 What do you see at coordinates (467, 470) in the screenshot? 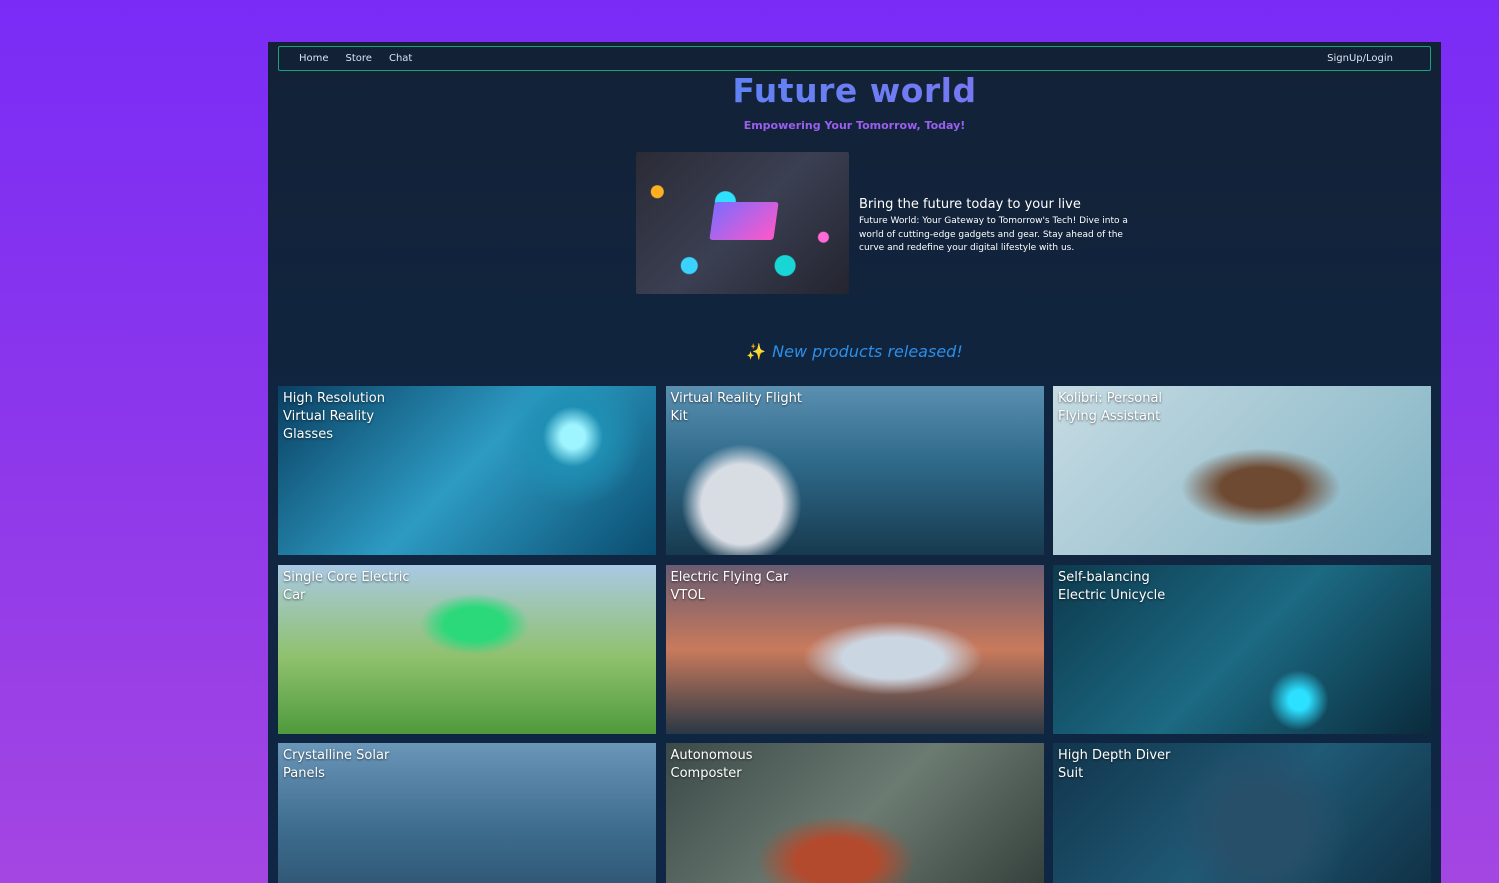
I see `product-card: High Resolution Virtual Reality Glasses` at bounding box center [467, 470].